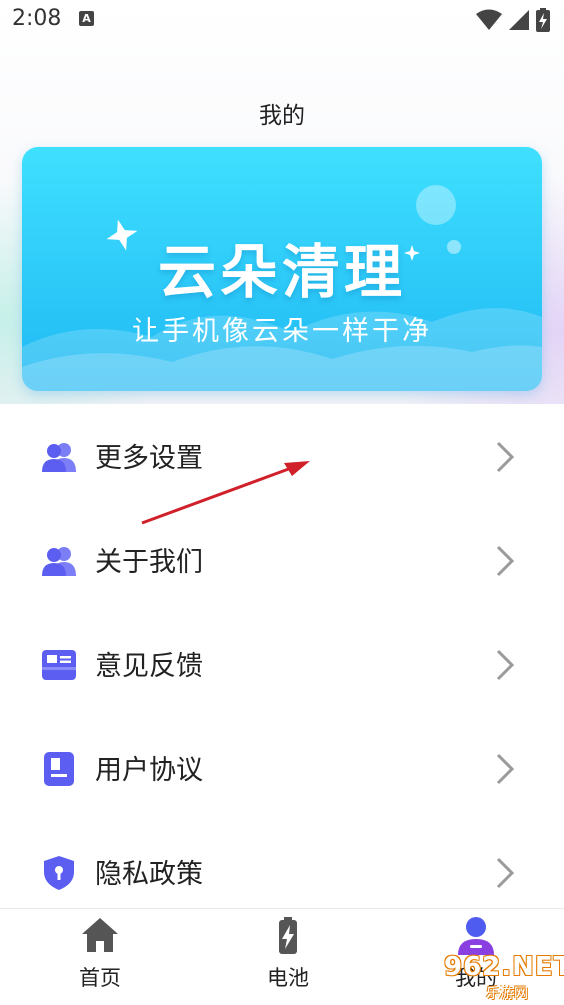 This screenshot has height=1005, width=564. I want to click on menu-label: 意见反馈, so click(149, 666).